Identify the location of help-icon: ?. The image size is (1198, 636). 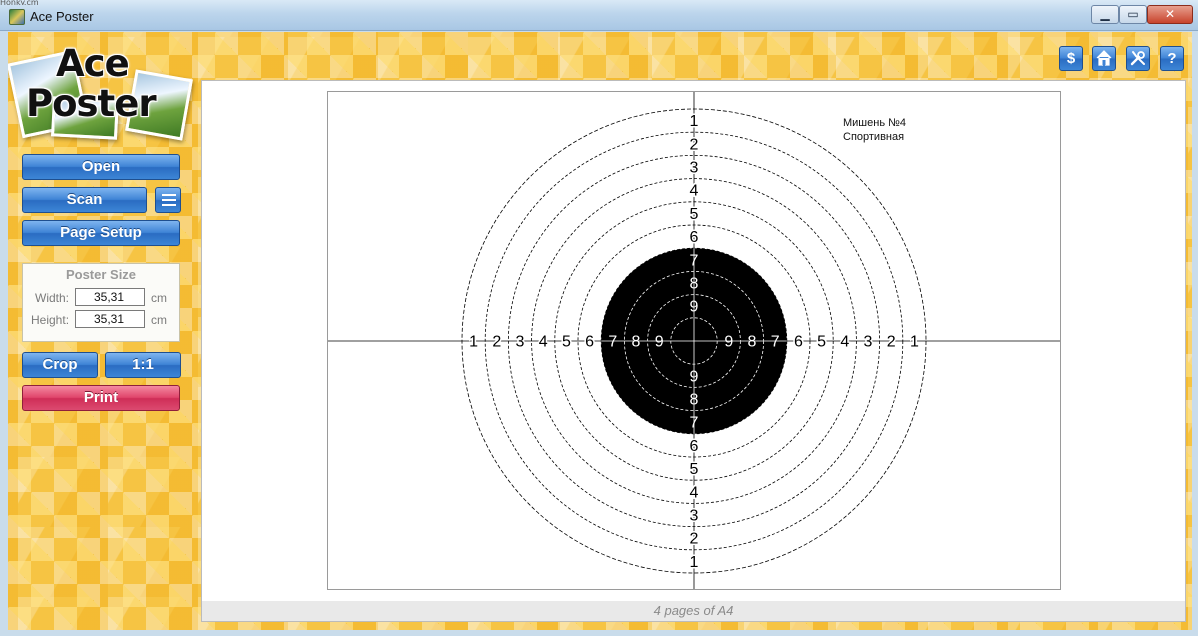
(1172, 58).